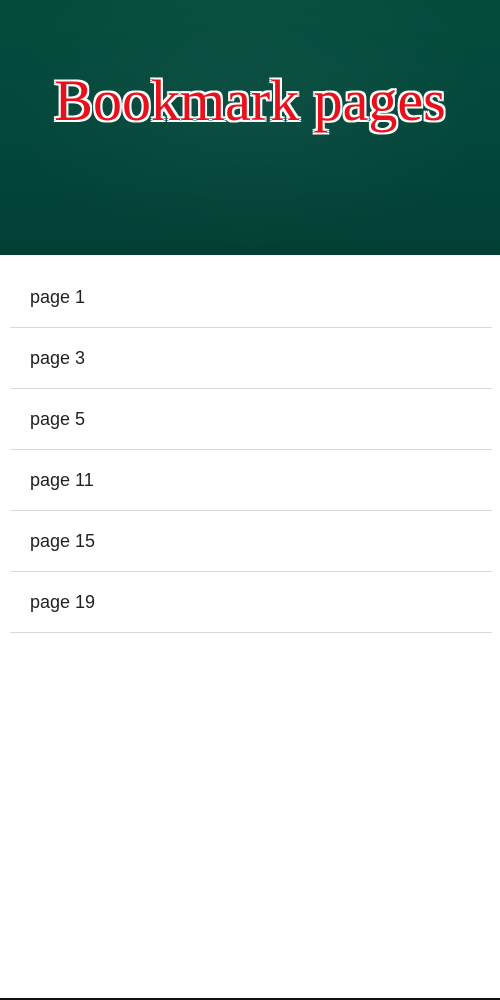 The image size is (500, 1000). Describe the element at coordinates (62, 480) in the screenshot. I see `bookmark-item-label: page 11` at that location.